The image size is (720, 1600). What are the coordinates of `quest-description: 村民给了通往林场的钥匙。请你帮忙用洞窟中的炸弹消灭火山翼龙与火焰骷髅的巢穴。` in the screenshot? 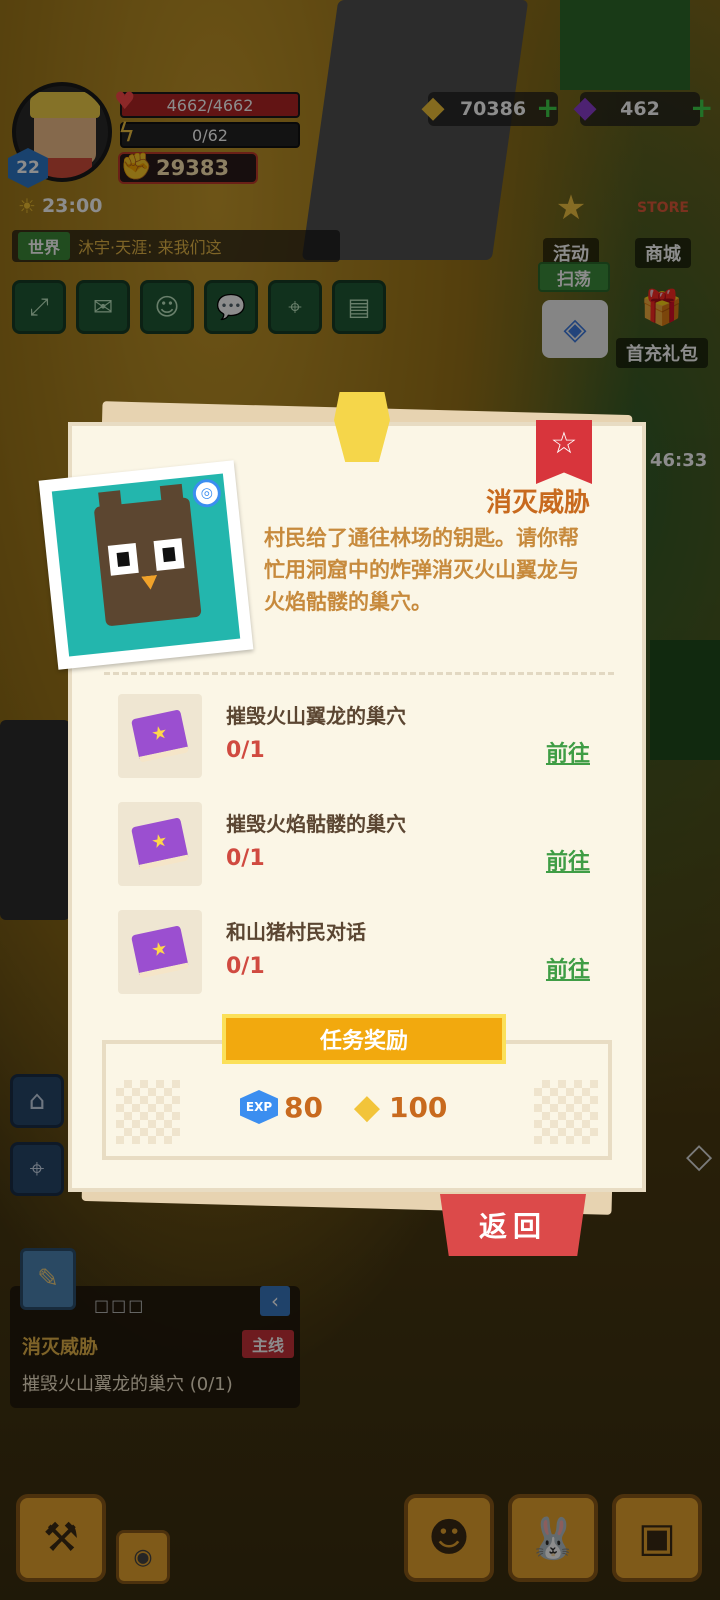 It's located at (421, 570).